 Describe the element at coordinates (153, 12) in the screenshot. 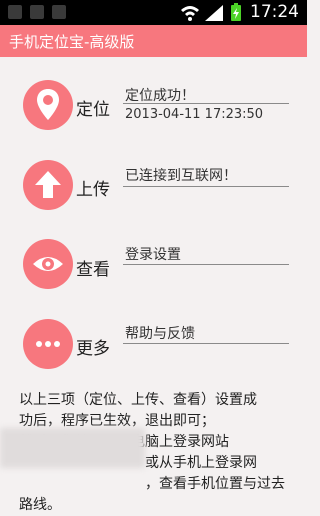

I see `status-bar: 17:24` at that location.